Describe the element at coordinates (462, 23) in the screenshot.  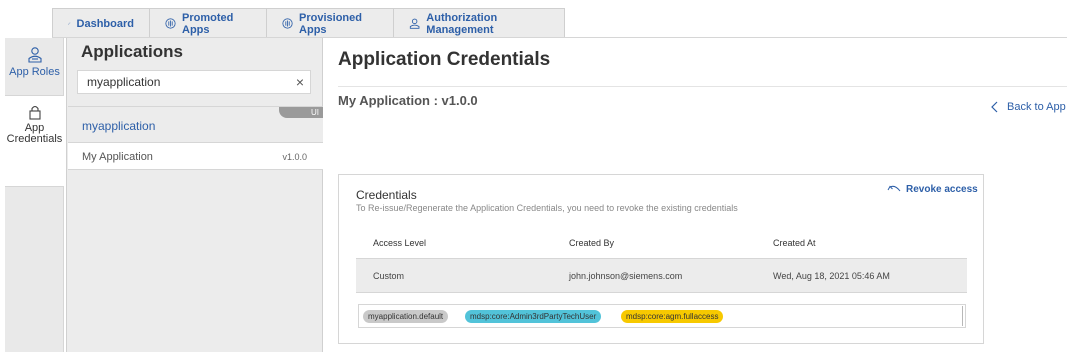
I see `tab-label: Authorization Management` at that location.